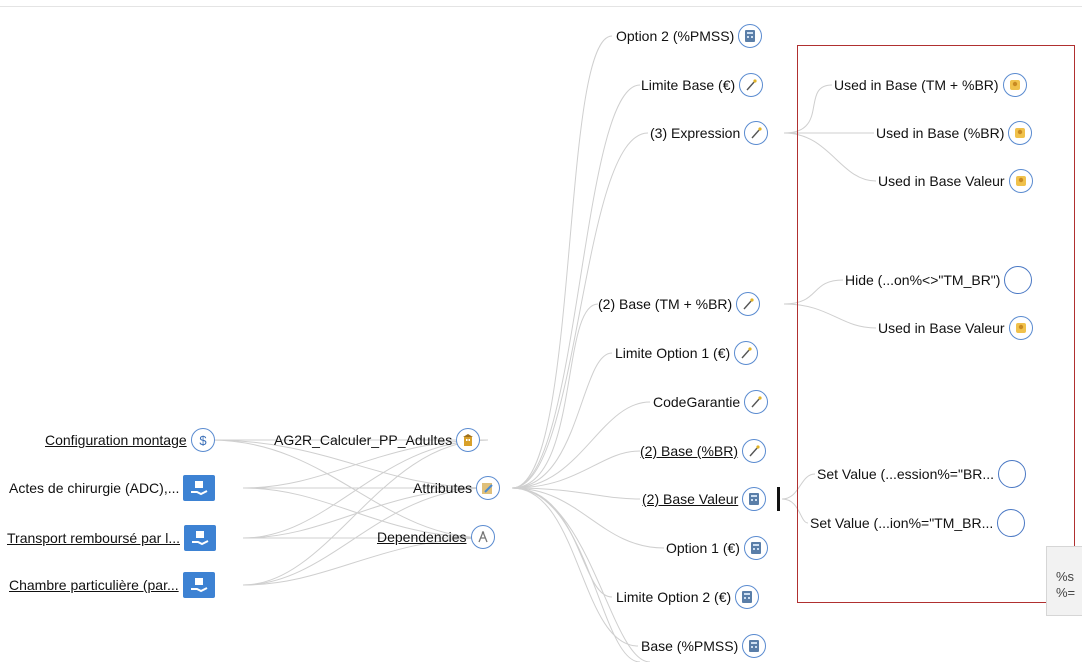 This screenshot has height=662, width=1082. Describe the element at coordinates (482, 537) in the screenshot. I see `compass-icon` at that location.